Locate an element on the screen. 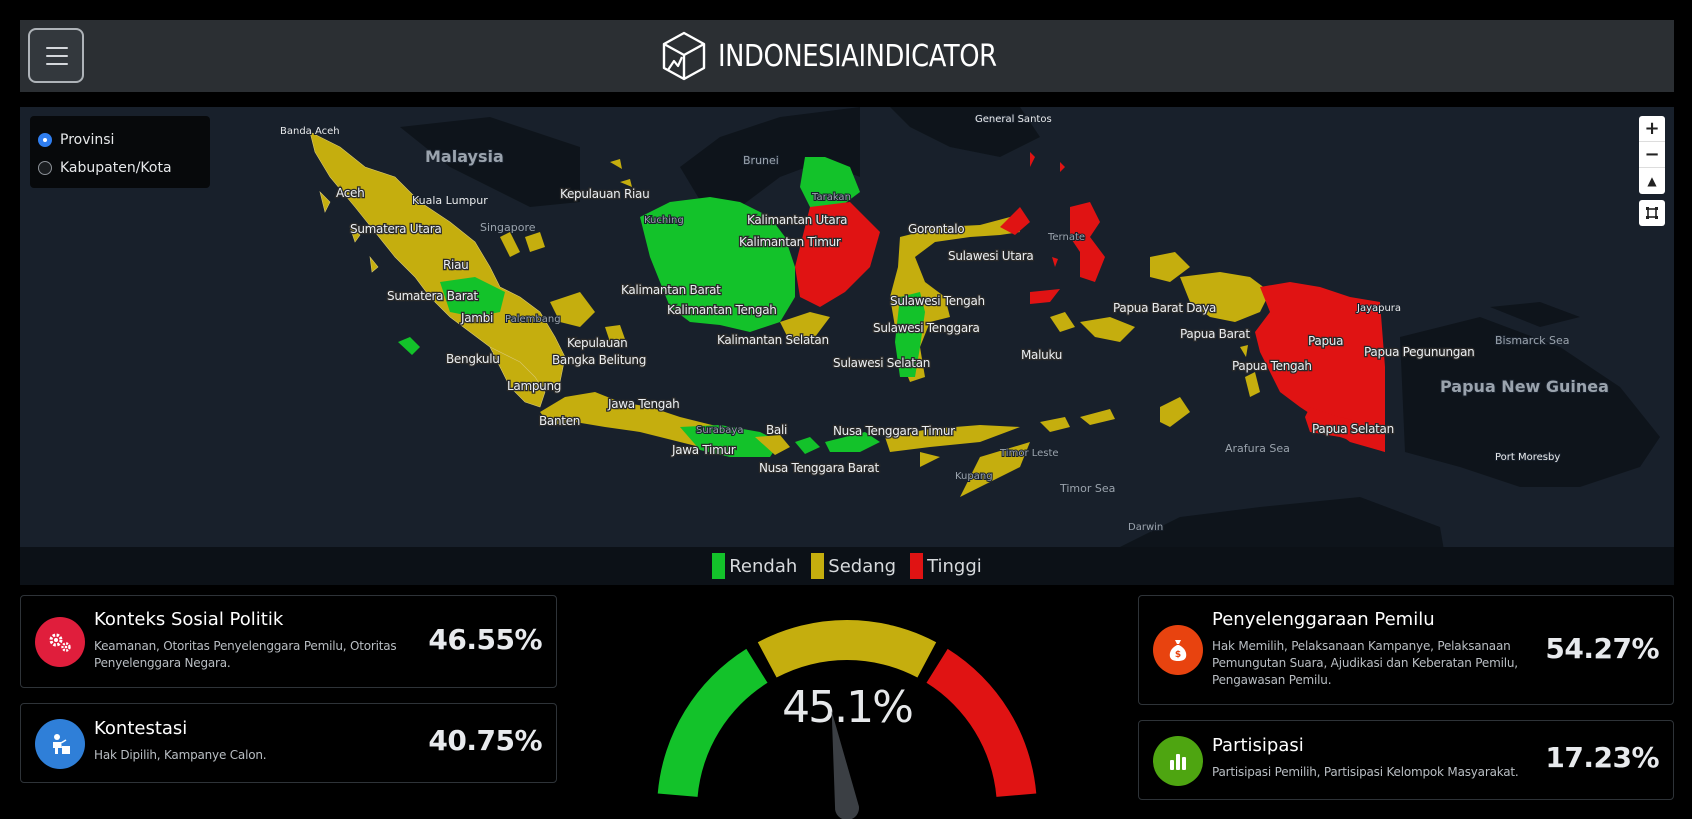 The width and height of the screenshot is (1692, 819). fit-extent-button is located at coordinates (1652, 213).